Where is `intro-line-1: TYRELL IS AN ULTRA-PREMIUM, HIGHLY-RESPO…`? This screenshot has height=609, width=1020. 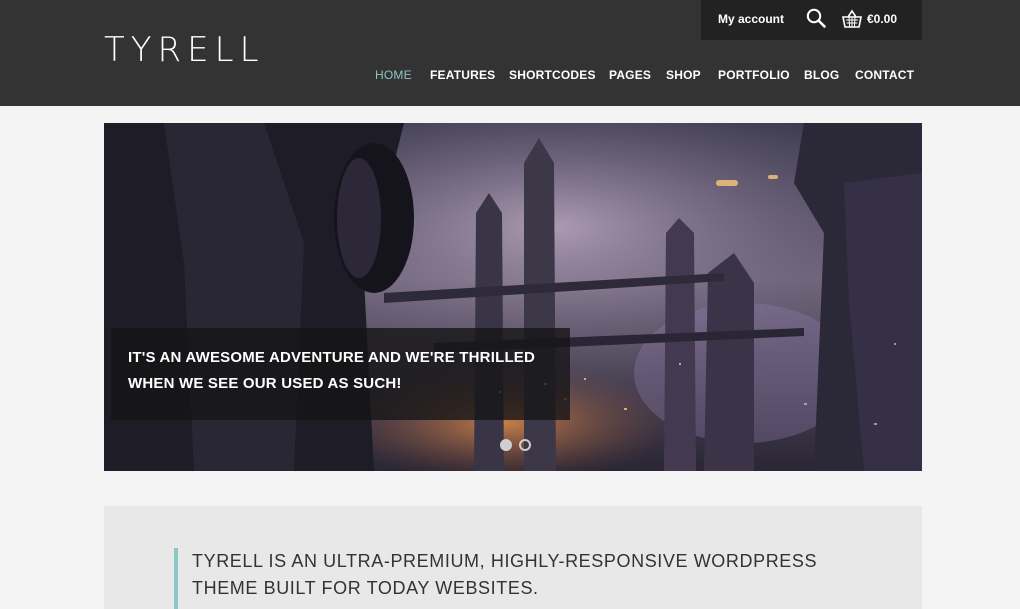
intro-line-1: TYRELL IS AN ULTRA-PREMIUM, HIGHLY-RESPO… is located at coordinates (505, 561).